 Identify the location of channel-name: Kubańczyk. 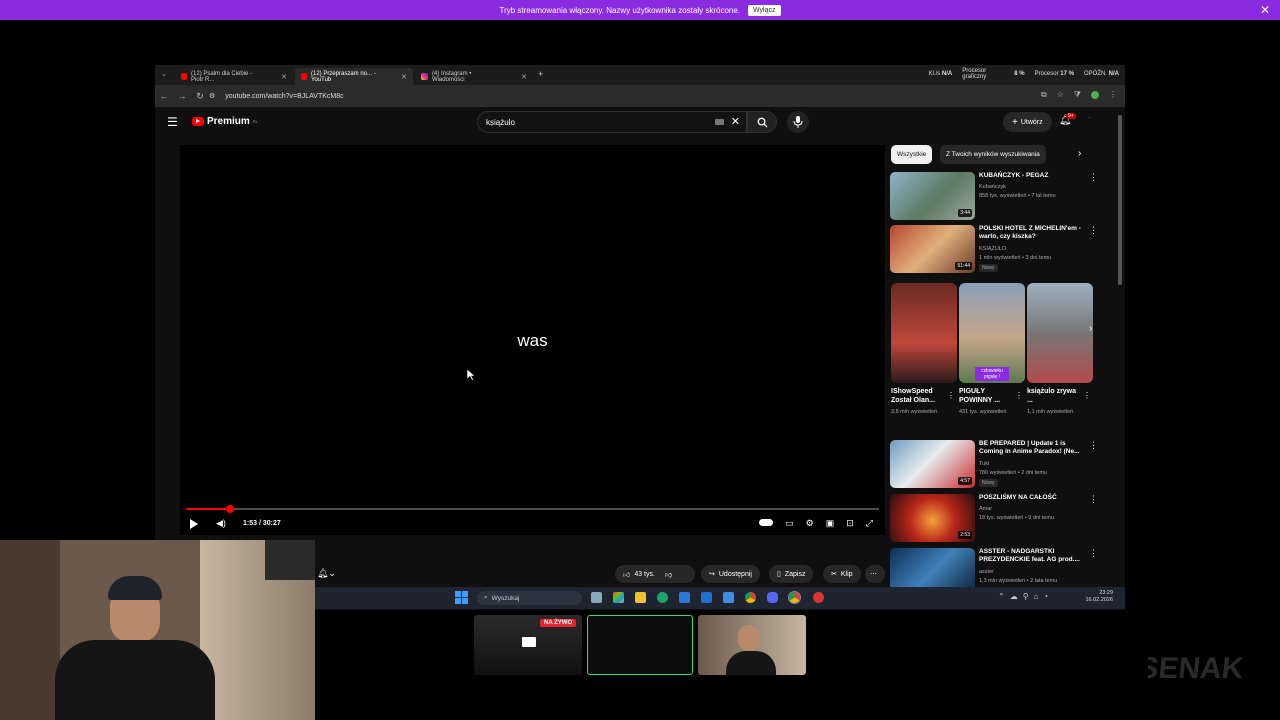
(992, 187).